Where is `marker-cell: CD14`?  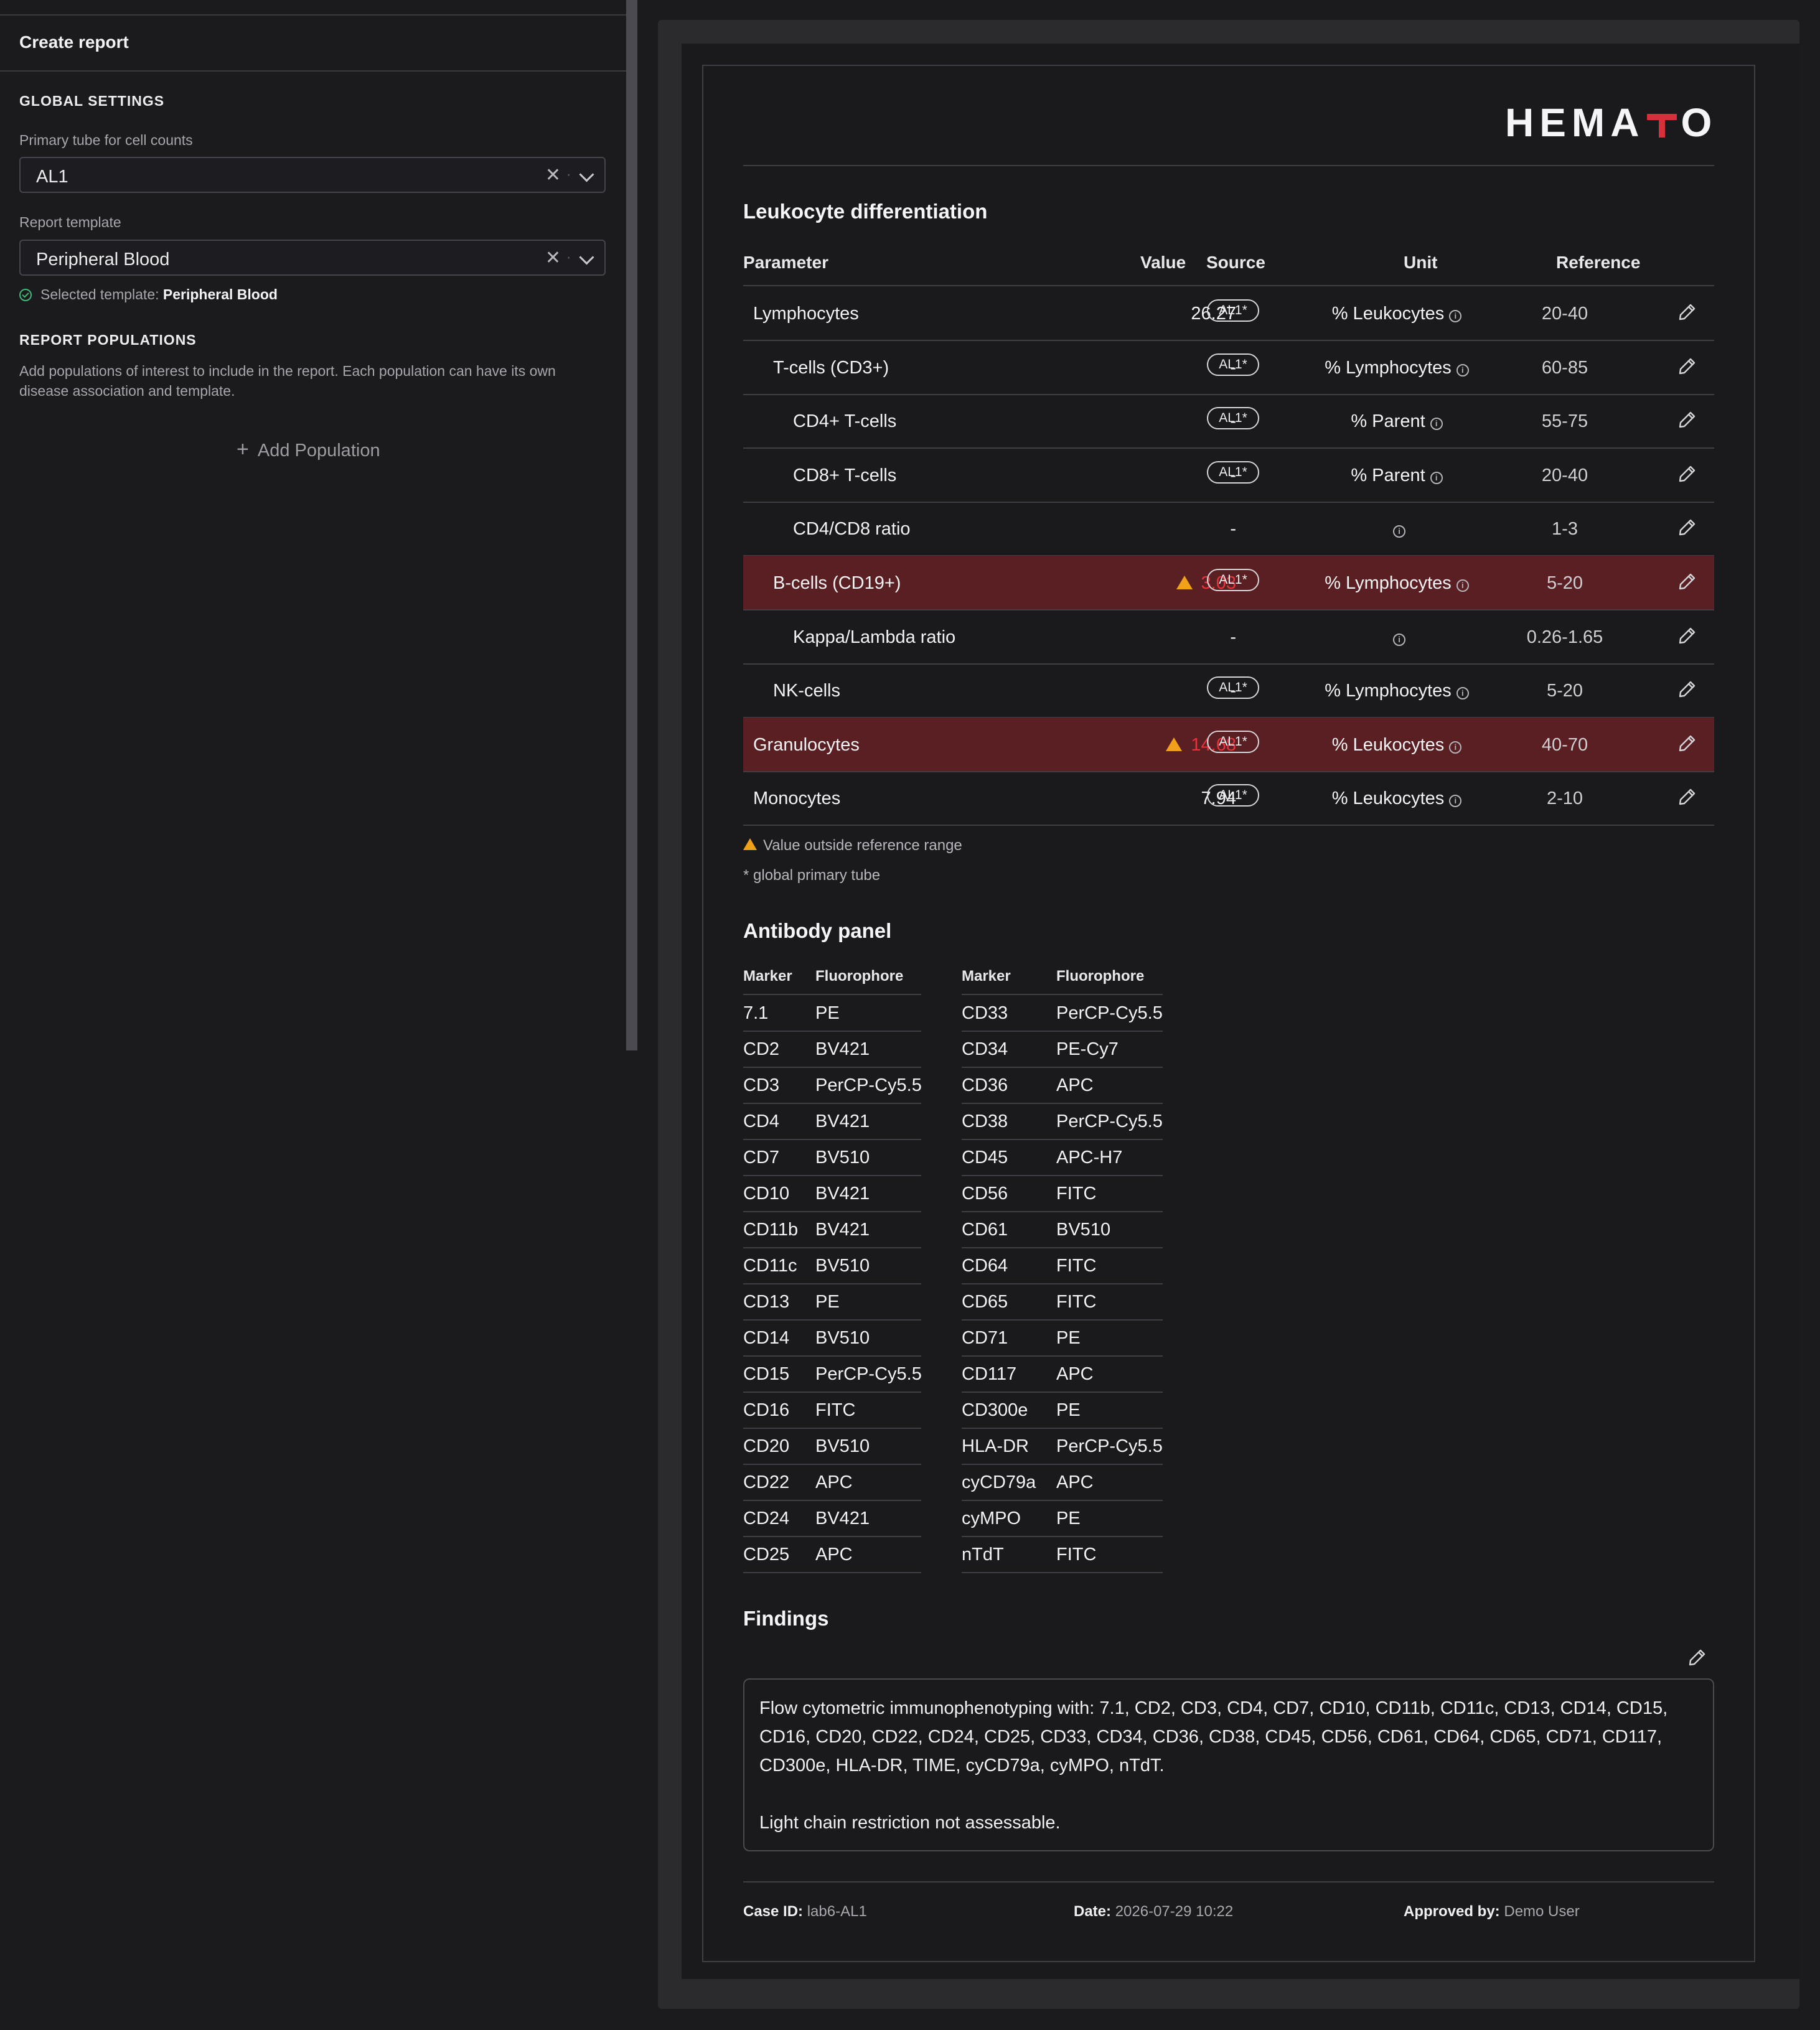
marker-cell: CD14 is located at coordinates (766, 1338).